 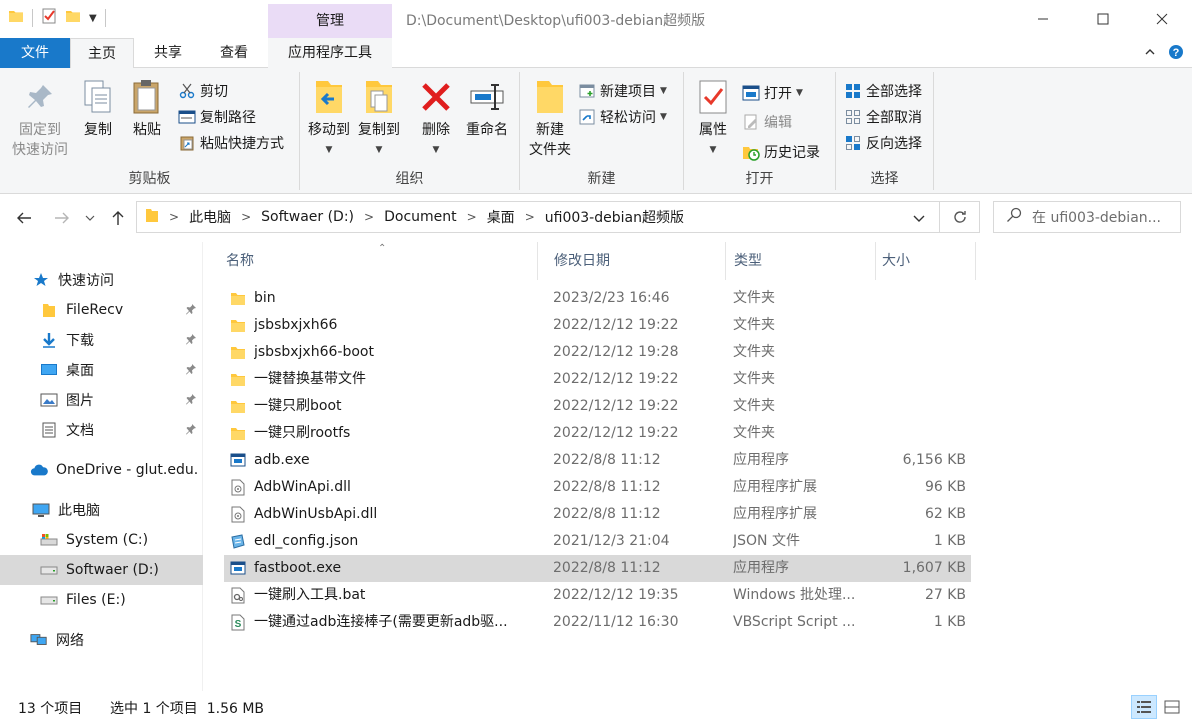 What do you see at coordinates (98, 108) in the screenshot?
I see `copy-button: 复制` at bounding box center [98, 108].